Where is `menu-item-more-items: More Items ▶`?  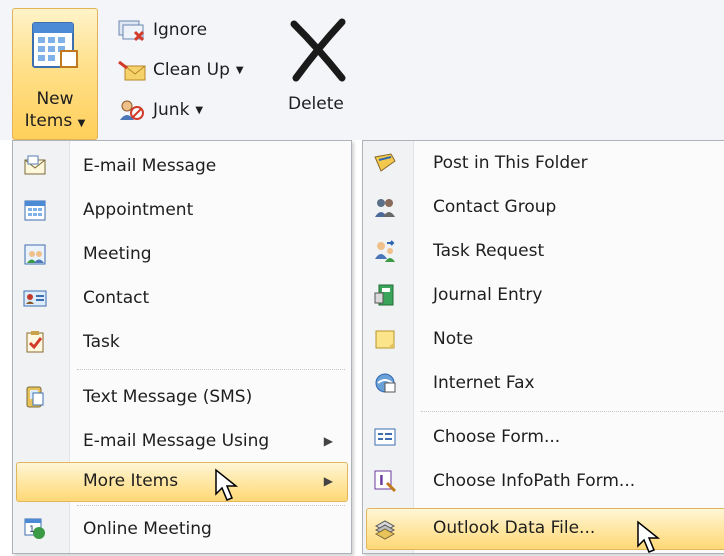
menu-item-more-items: More Items ▶ is located at coordinates (182, 481).